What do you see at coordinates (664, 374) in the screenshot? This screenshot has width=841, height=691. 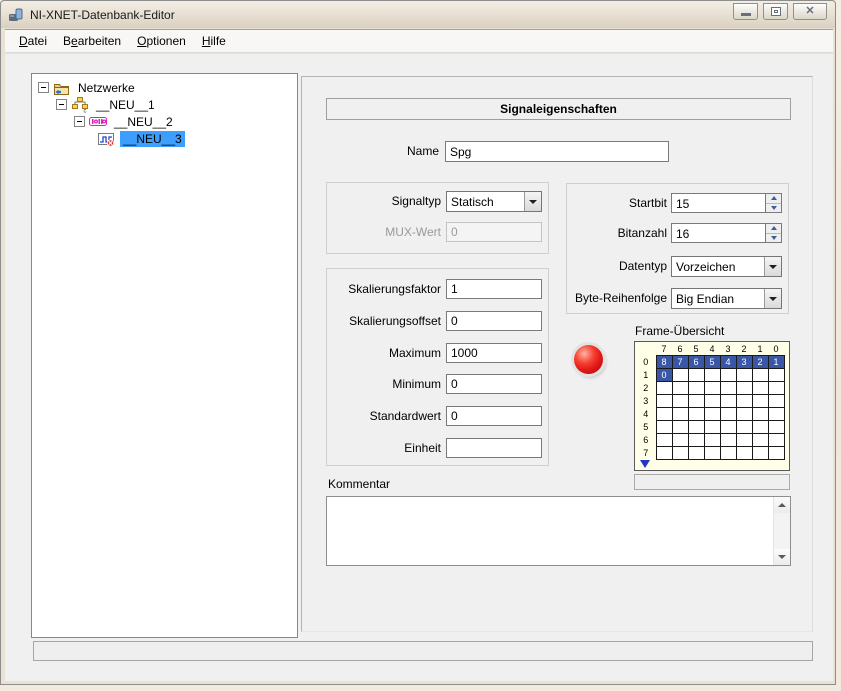 I see `frame-grid-cell: 0` at bounding box center [664, 374].